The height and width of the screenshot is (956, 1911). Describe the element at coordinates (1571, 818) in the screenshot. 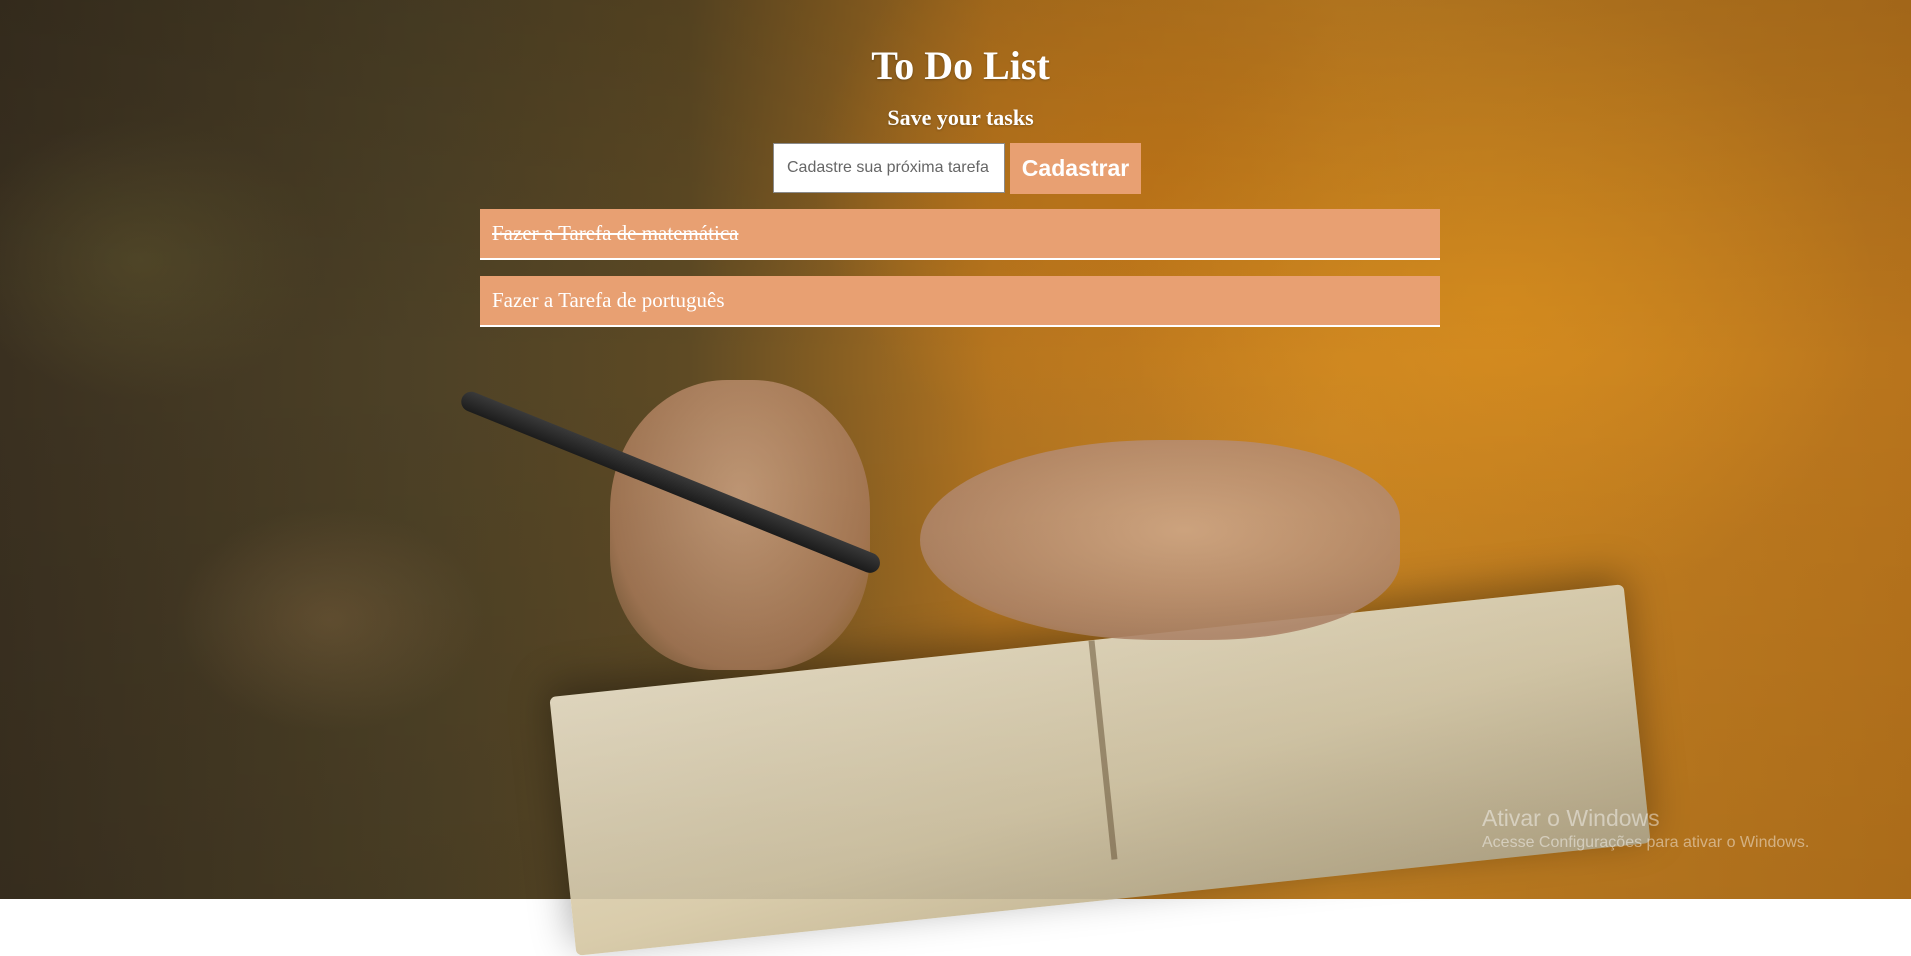

I see `watermark-title: Ativar o Windows` at that location.